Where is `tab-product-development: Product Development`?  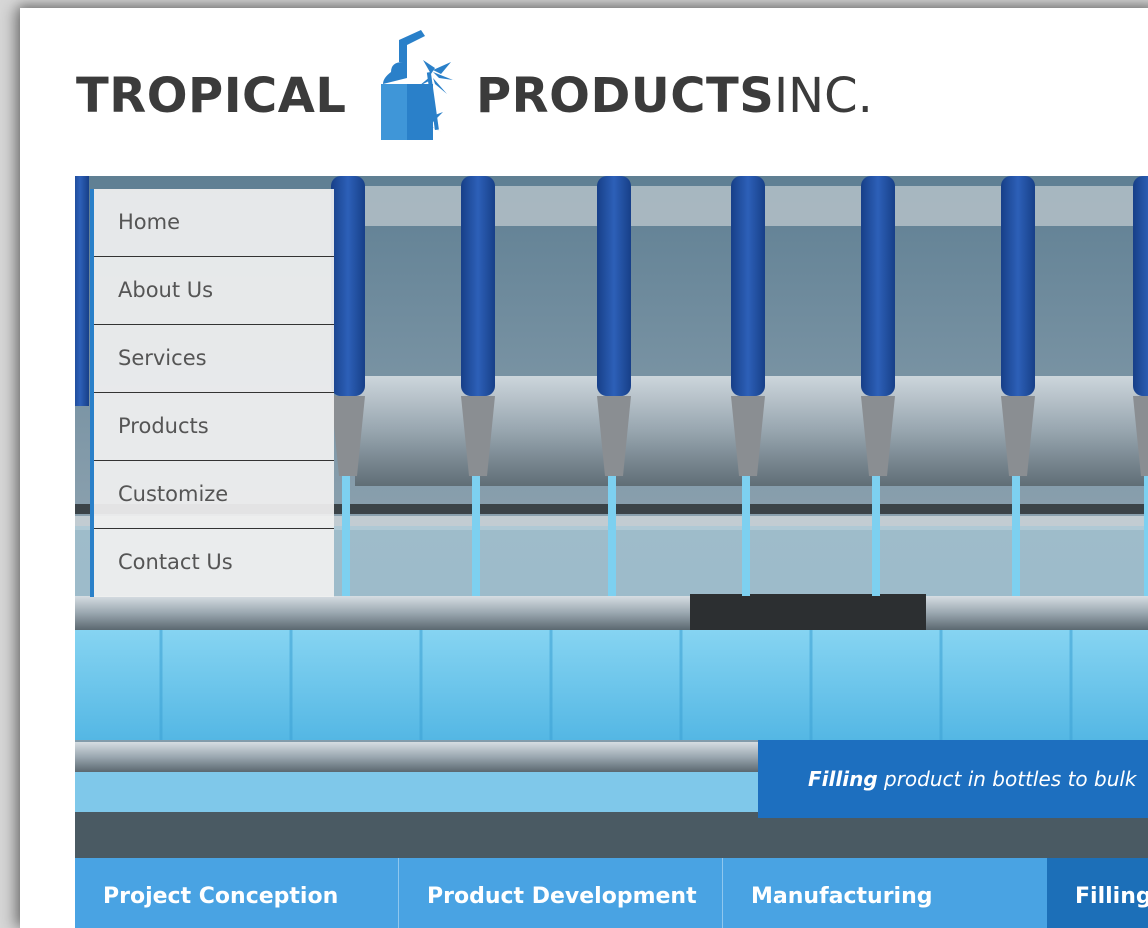
tab-product-development: Product Development is located at coordinates (561, 893).